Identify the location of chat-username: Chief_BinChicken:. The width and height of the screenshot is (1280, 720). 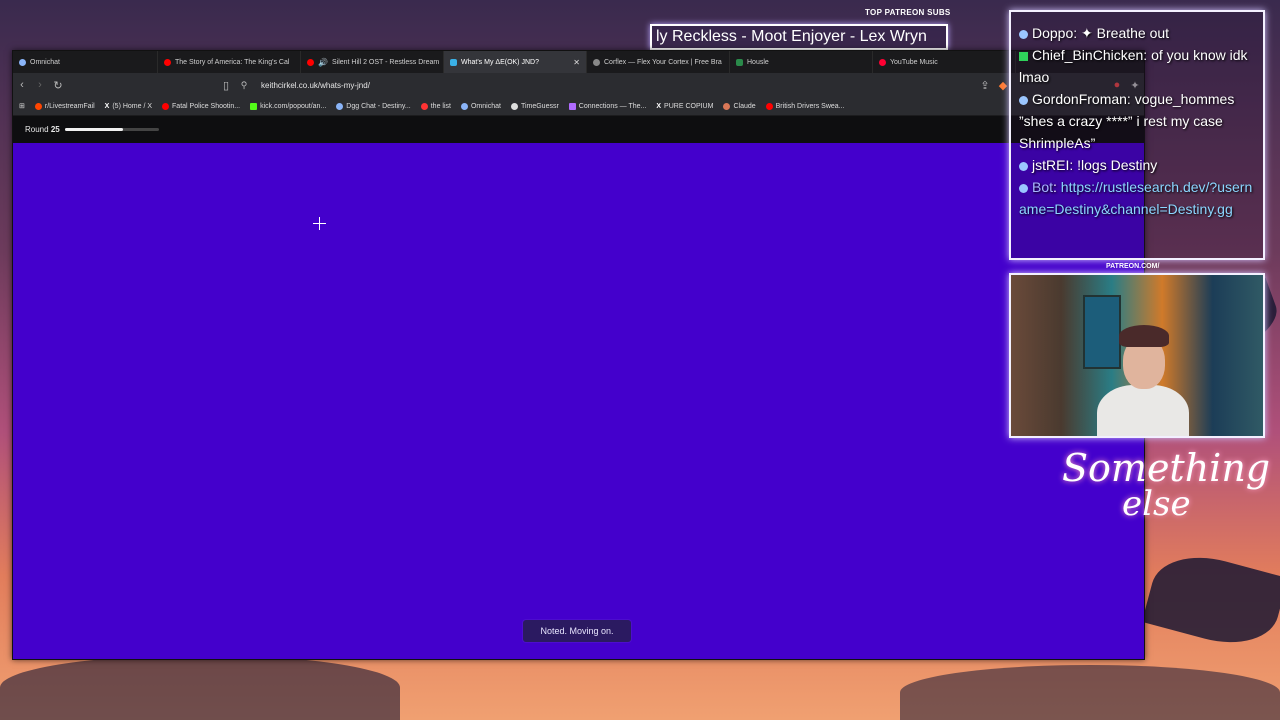
(1090, 55).